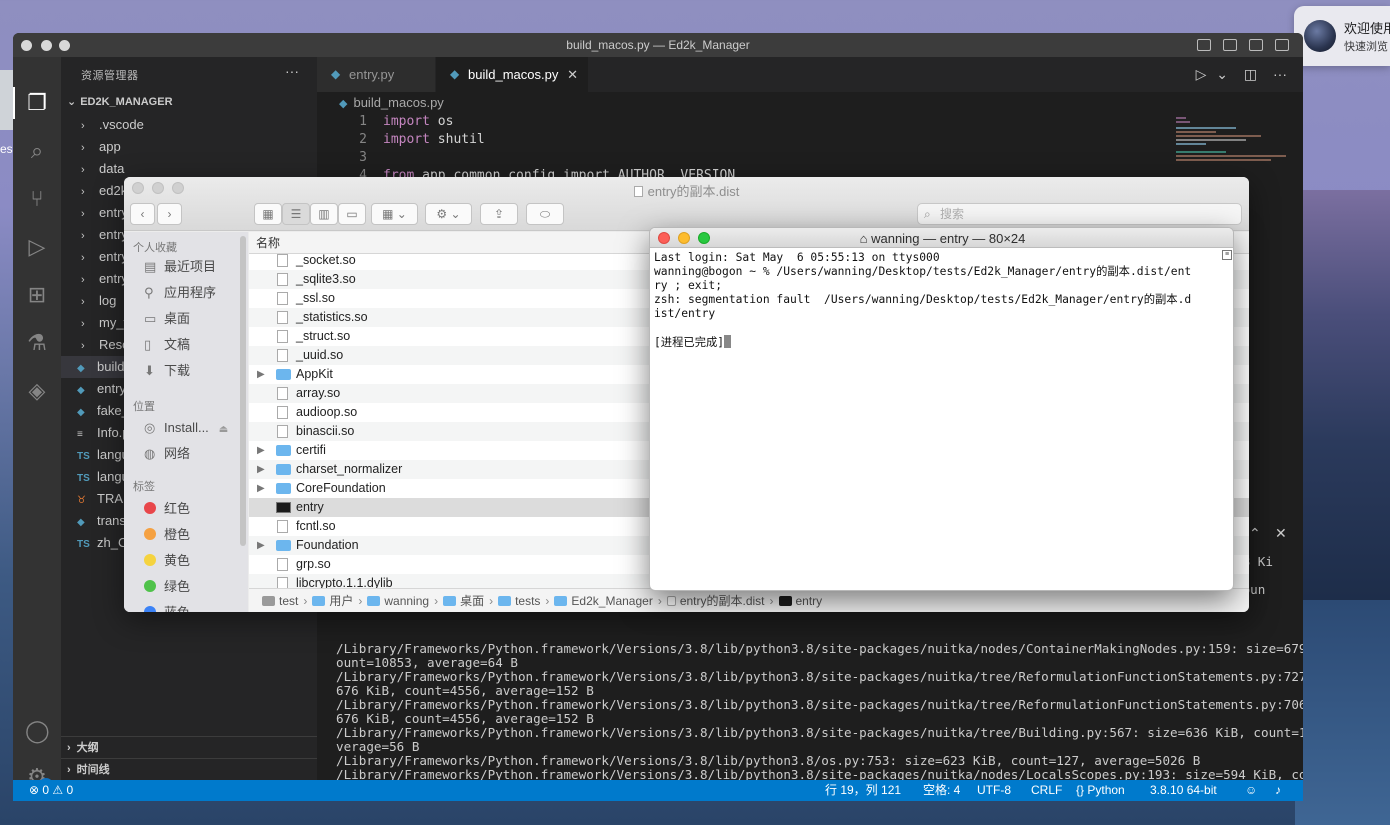 This screenshot has height=825, width=1390. What do you see at coordinates (268, 214) in the screenshot?
I see `icon-view-button: ▦` at bounding box center [268, 214].